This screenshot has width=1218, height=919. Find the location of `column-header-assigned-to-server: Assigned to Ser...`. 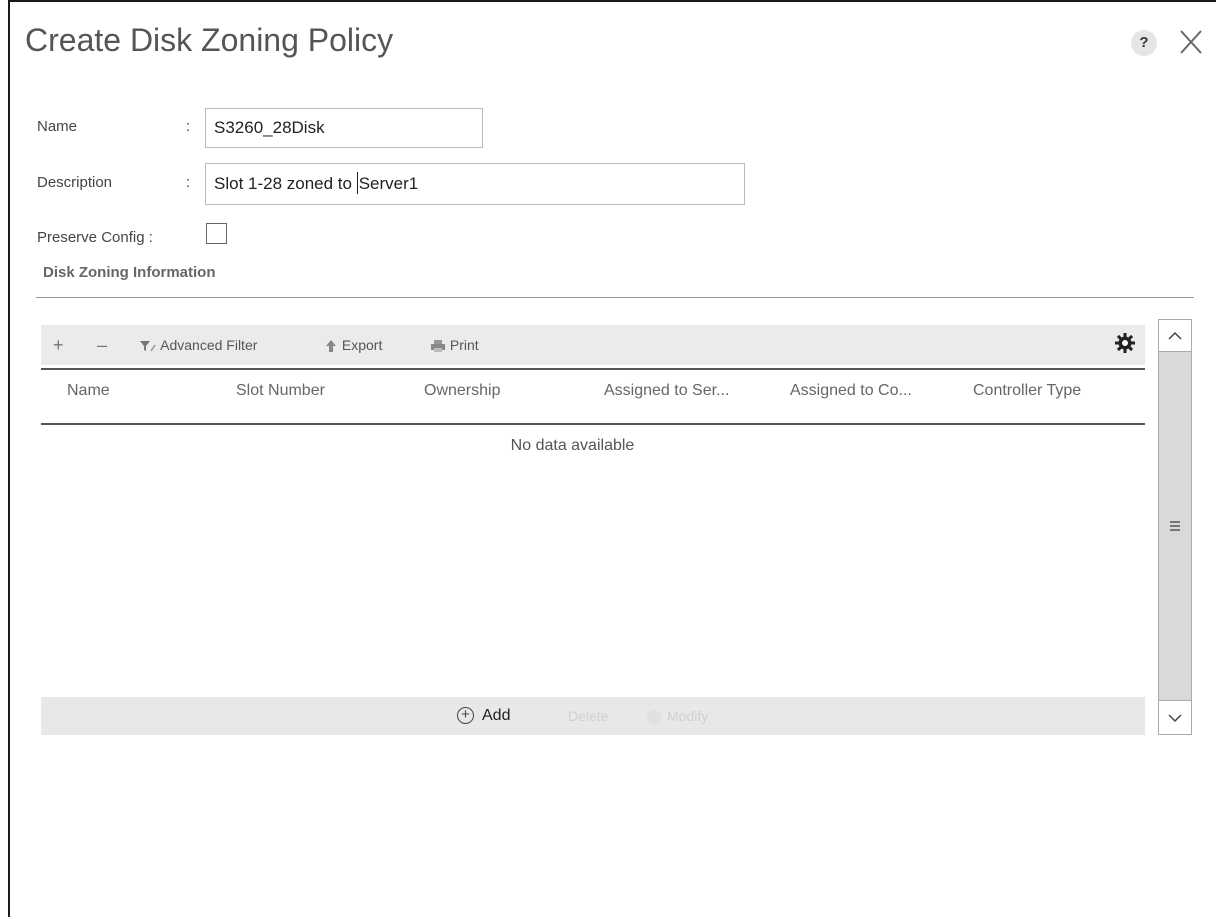

column-header-assigned-to-server: Assigned to Ser... is located at coordinates (666, 391).